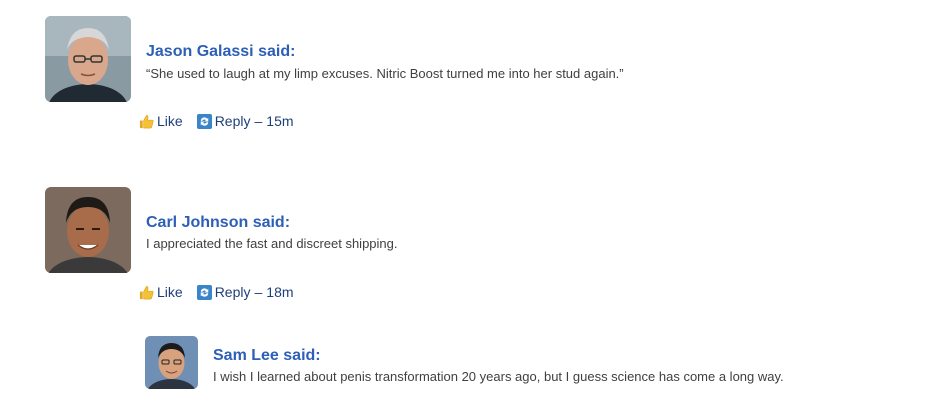 This screenshot has height=412, width=943. I want to click on author-name: Carl Johnson, so click(197, 222).